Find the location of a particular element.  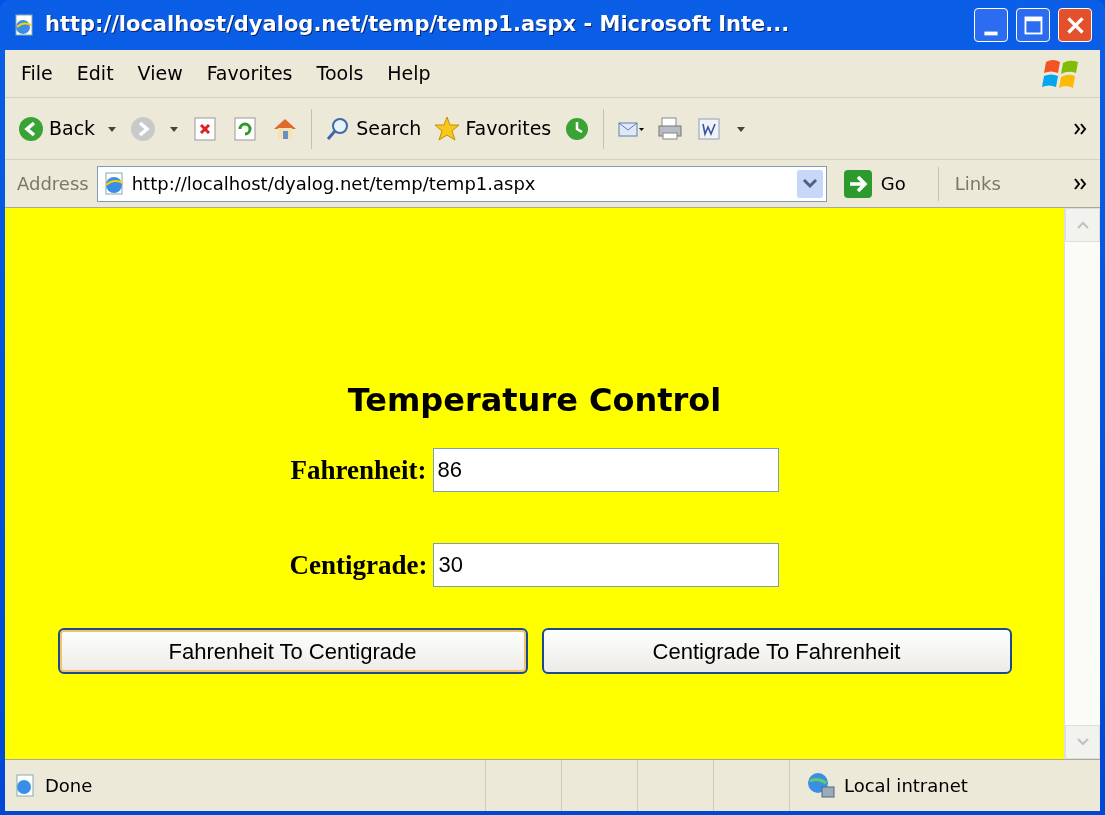

menu-item: Tools is located at coordinates (340, 73).